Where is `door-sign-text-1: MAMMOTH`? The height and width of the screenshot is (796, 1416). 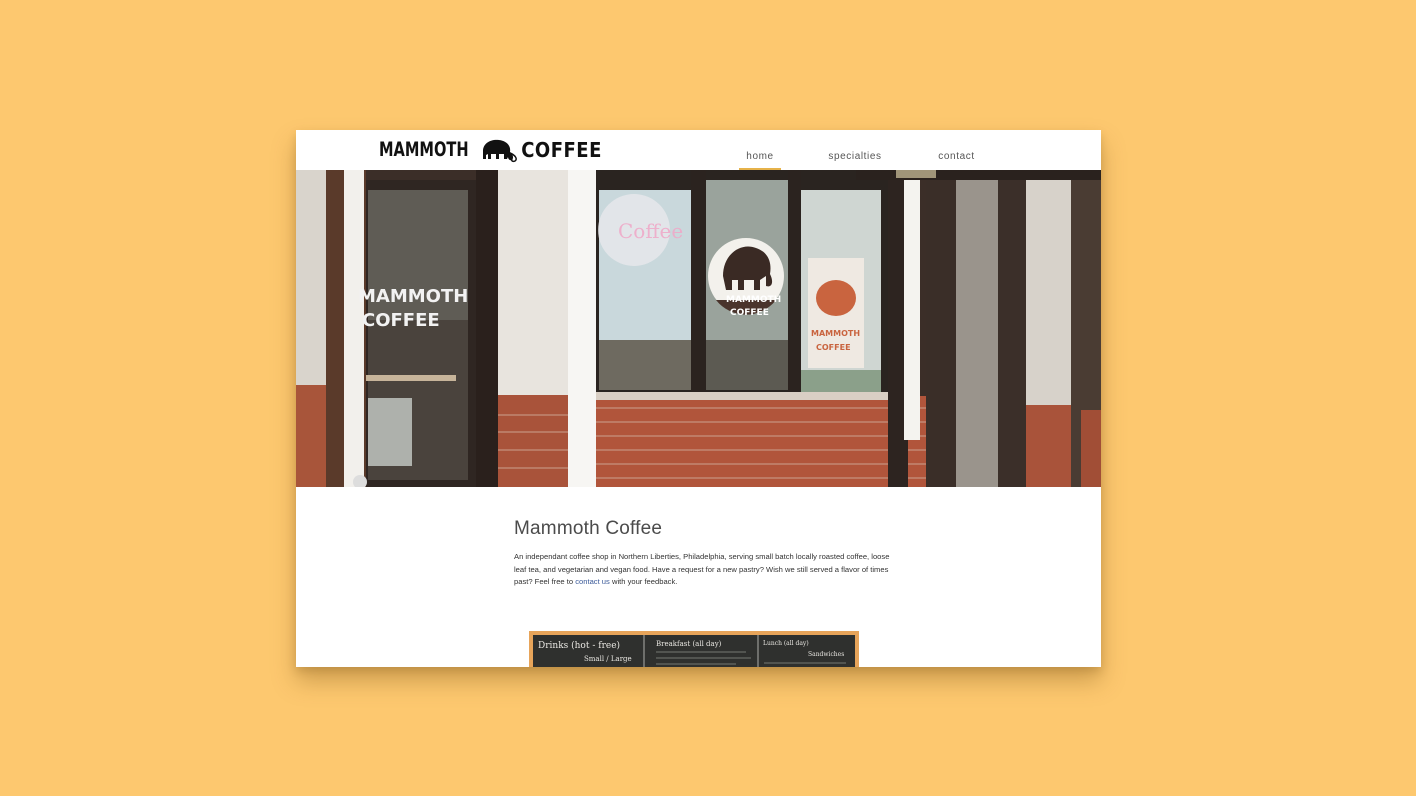
door-sign-text-1: MAMMOTH is located at coordinates (413, 296).